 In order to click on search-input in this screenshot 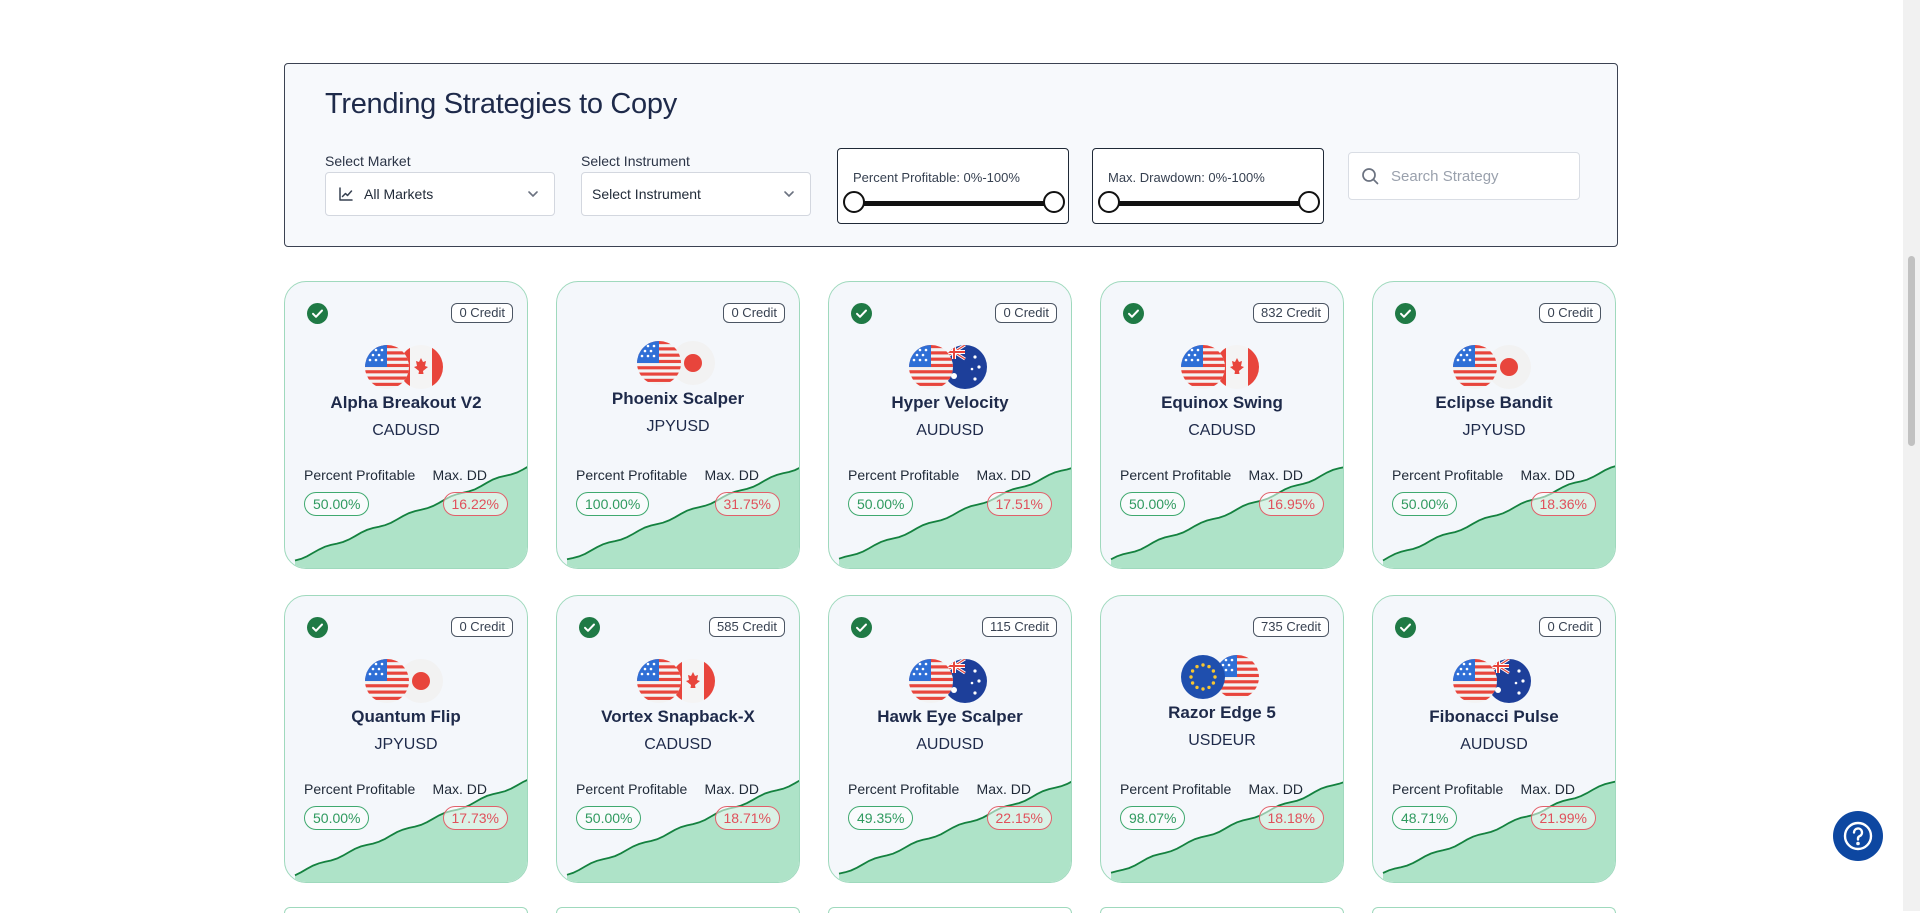, I will do `click(1481, 176)`.